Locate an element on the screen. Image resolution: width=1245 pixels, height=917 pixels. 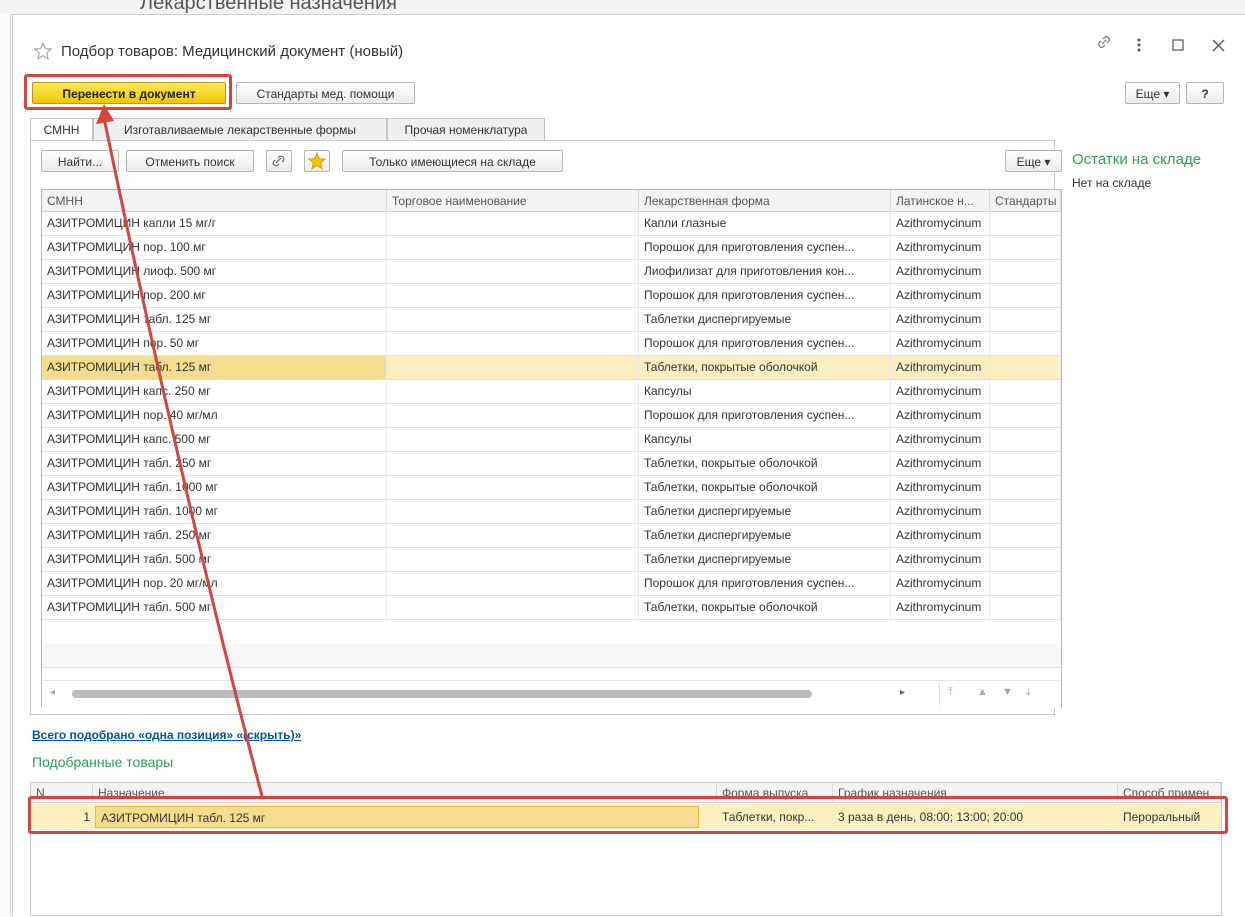
prev-row-icon: ▲ is located at coordinates (982, 692).